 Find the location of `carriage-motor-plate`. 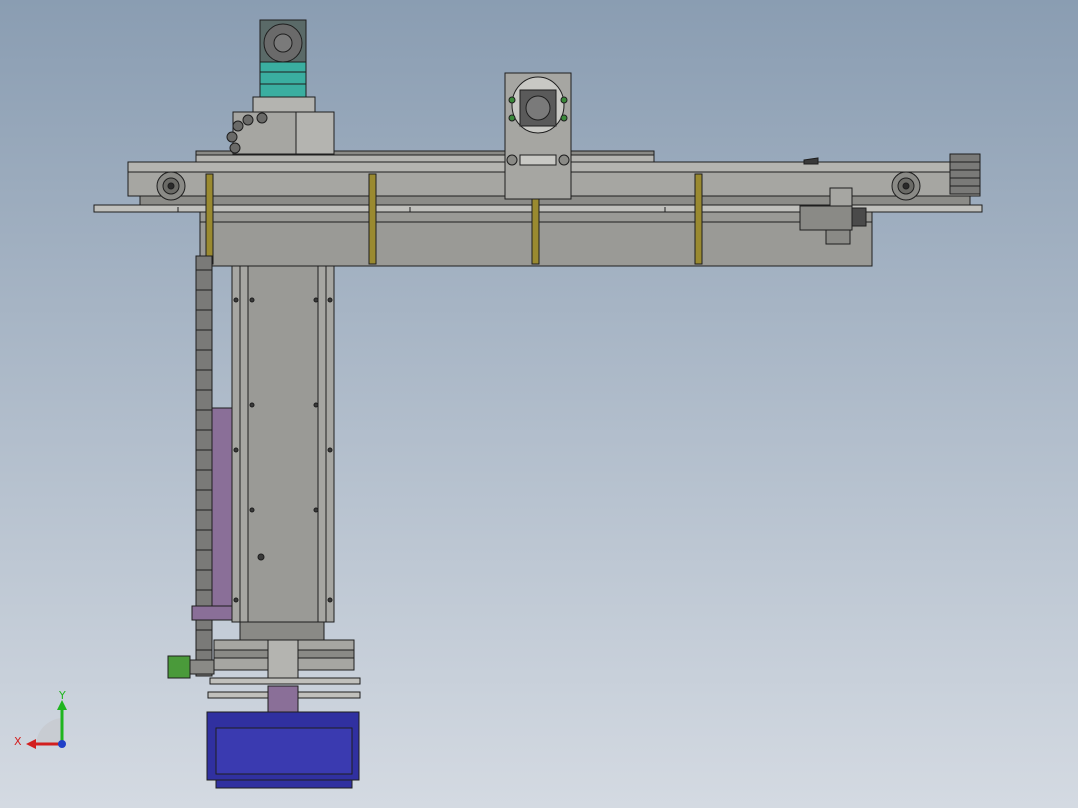

carriage-motor-plate is located at coordinates (538, 136).